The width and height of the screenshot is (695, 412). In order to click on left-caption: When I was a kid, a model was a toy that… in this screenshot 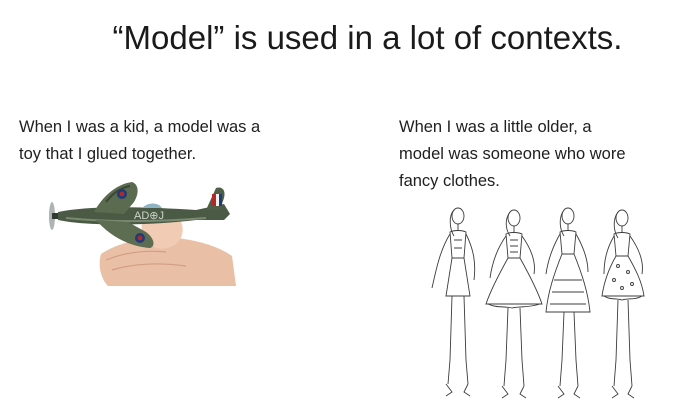, I will do `click(139, 141)`.